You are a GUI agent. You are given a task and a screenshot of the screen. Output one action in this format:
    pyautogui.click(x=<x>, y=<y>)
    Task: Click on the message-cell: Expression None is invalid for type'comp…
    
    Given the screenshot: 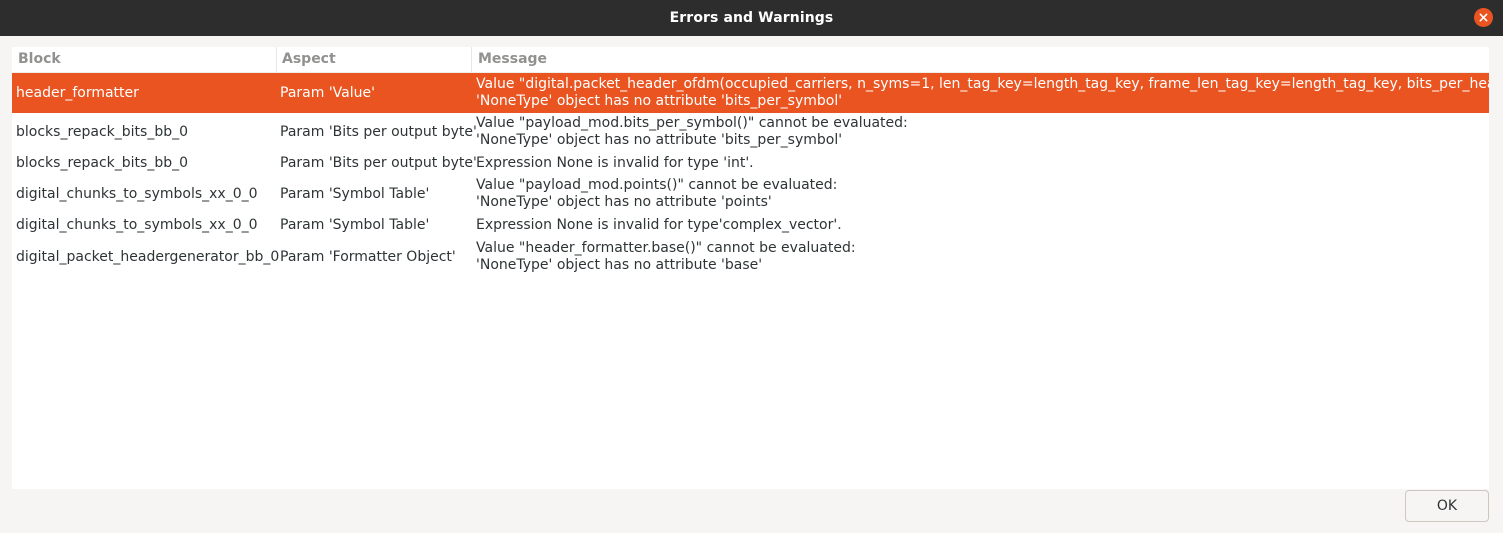 What is the action you would take?
    pyautogui.click(x=659, y=225)
    